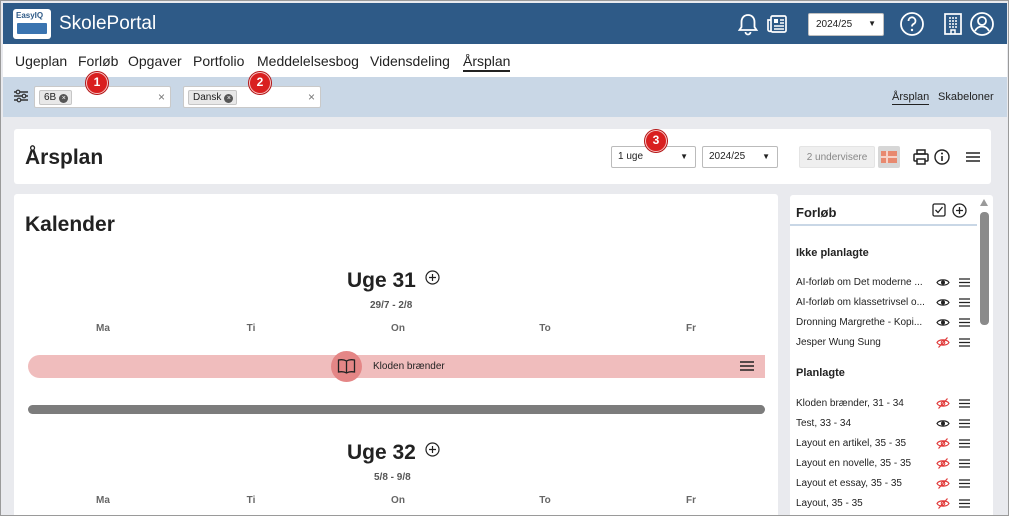 Image resolution: width=1009 pixels, height=516 pixels. I want to click on sublink-skabeloner: Skabeloner, so click(966, 97).